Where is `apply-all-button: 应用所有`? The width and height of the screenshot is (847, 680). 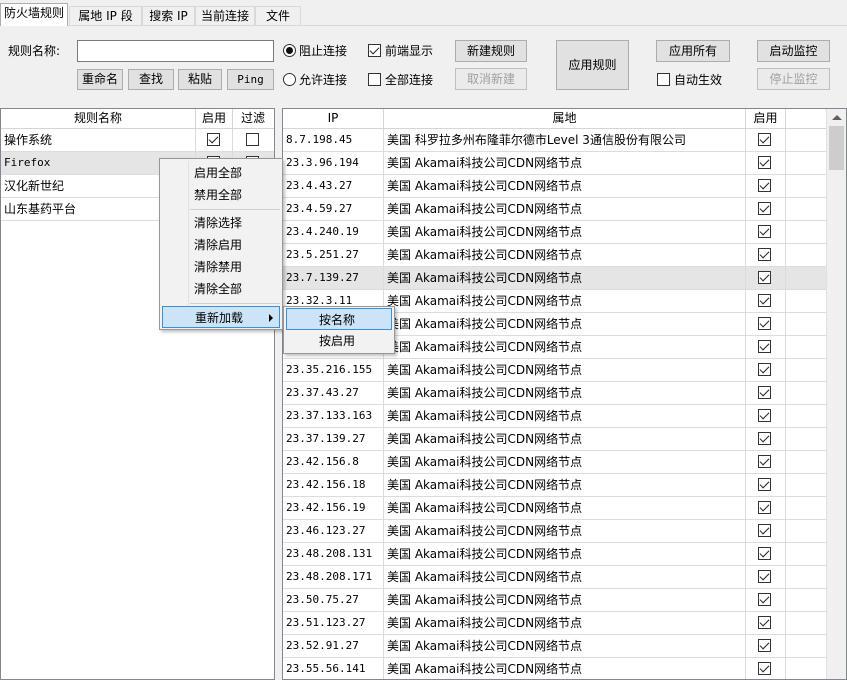 apply-all-button: 应用所有 is located at coordinates (693, 51).